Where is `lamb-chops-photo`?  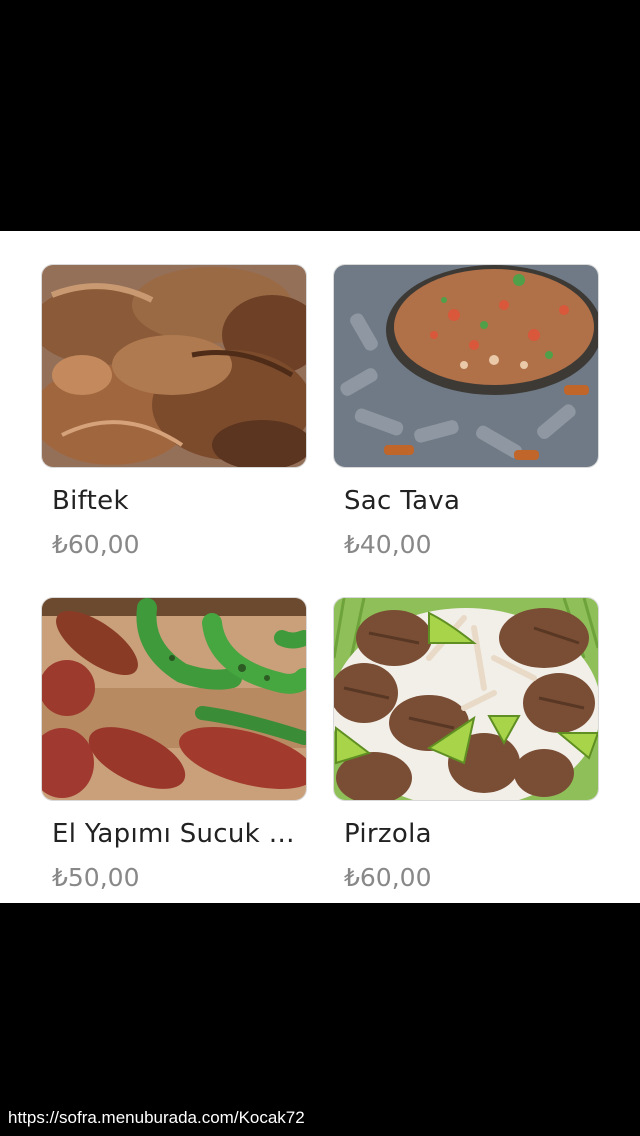 lamb-chops-photo is located at coordinates (466, 699).